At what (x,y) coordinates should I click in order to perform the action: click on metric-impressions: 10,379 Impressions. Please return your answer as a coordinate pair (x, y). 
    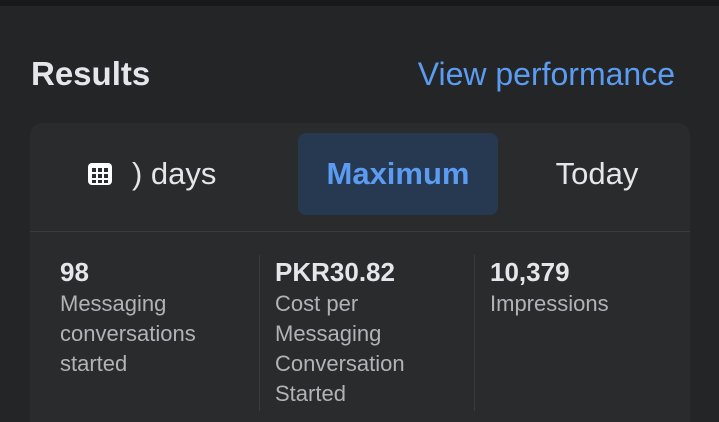
    Looking at the image, I should click on (590, 287).